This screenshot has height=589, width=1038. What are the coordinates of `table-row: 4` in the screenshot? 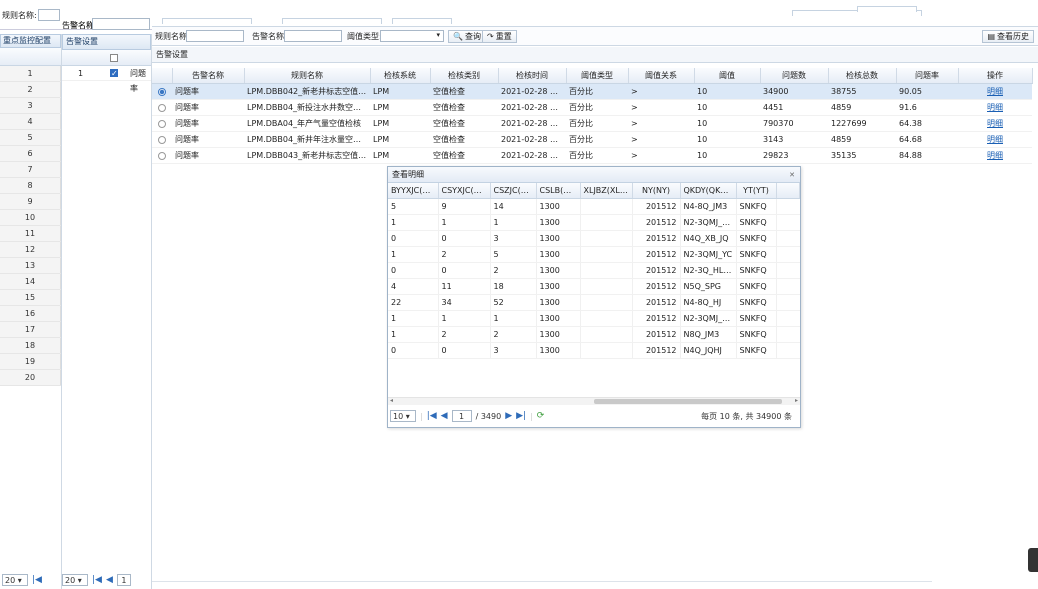 It's located at (30, 121).